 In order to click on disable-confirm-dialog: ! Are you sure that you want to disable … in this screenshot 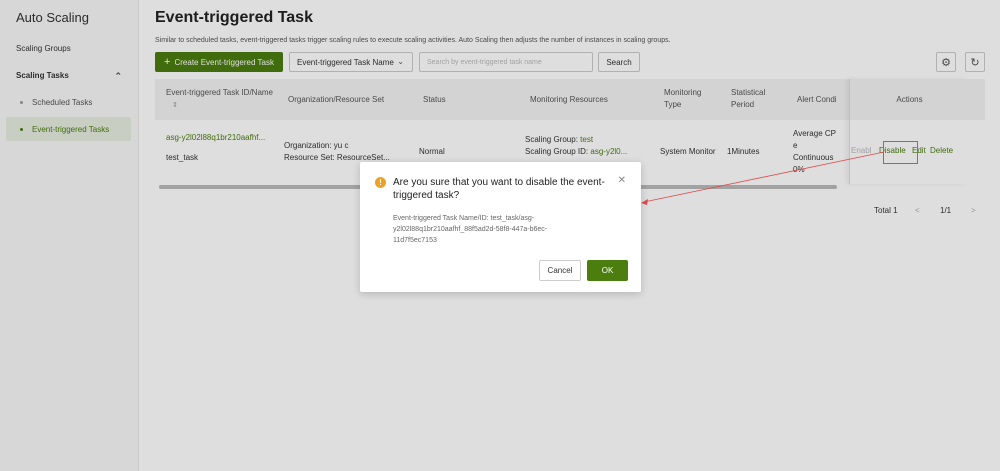, I will do `click(500, 227)`.